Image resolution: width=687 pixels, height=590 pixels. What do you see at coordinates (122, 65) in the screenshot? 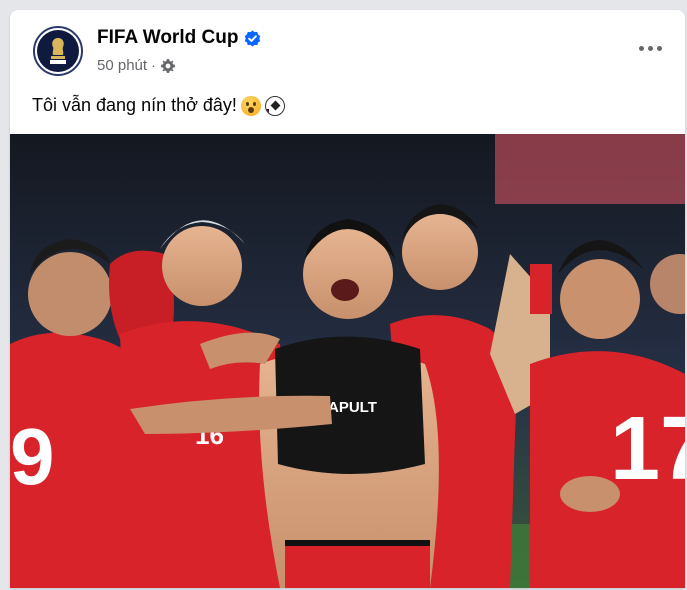
I see `post-timestamp: 50 phút` at bounding box center [122, 65].